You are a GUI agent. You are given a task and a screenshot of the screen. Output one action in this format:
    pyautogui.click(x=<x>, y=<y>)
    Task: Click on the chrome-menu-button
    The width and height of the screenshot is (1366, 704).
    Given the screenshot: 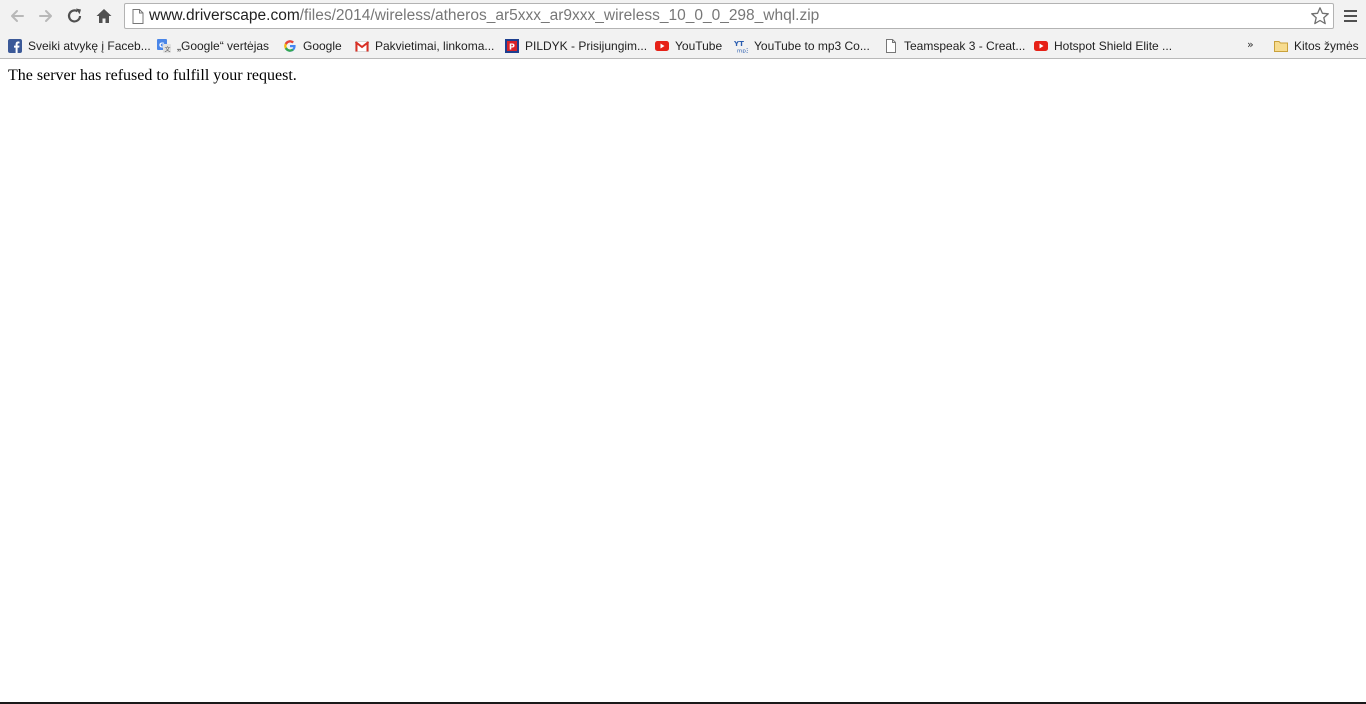 What is the action you would take?
    pyautogui.click(x=1351, y=16)
    